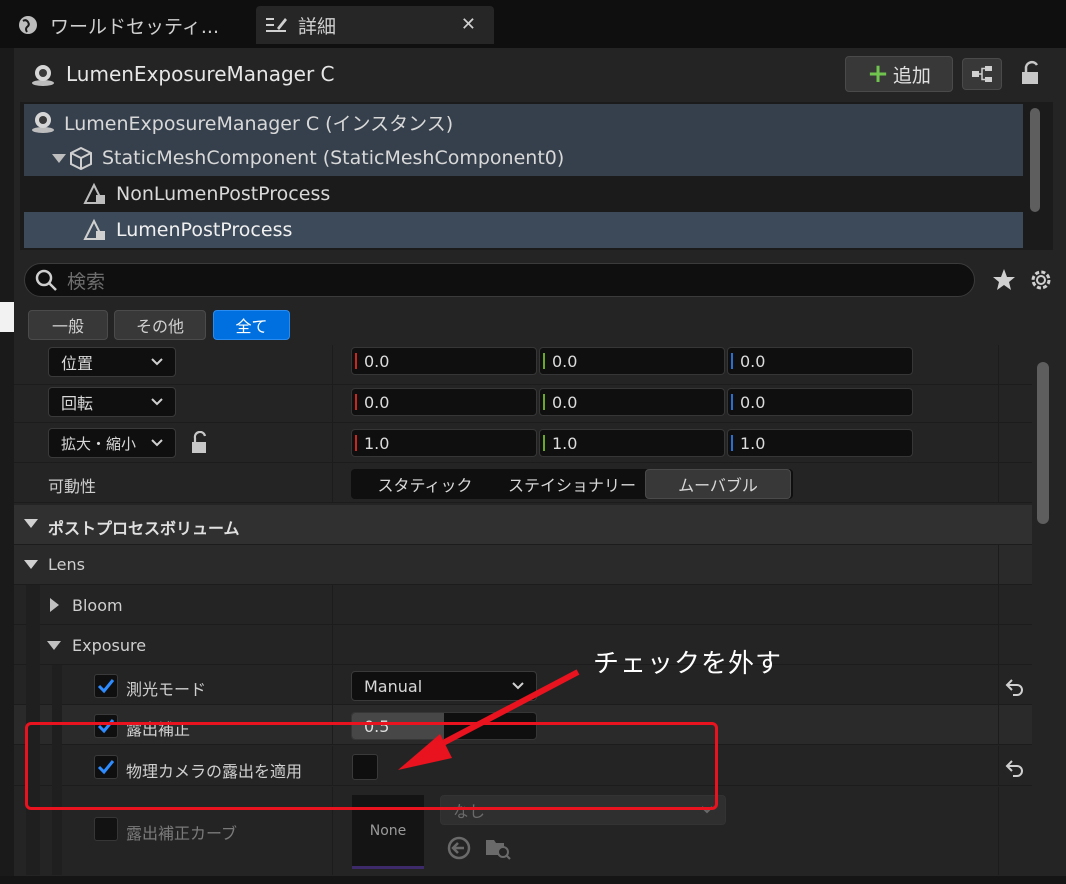 The height and width of the screenshot is (884, 1066). I want to click on option-label: スタティック, so click(425, 485).